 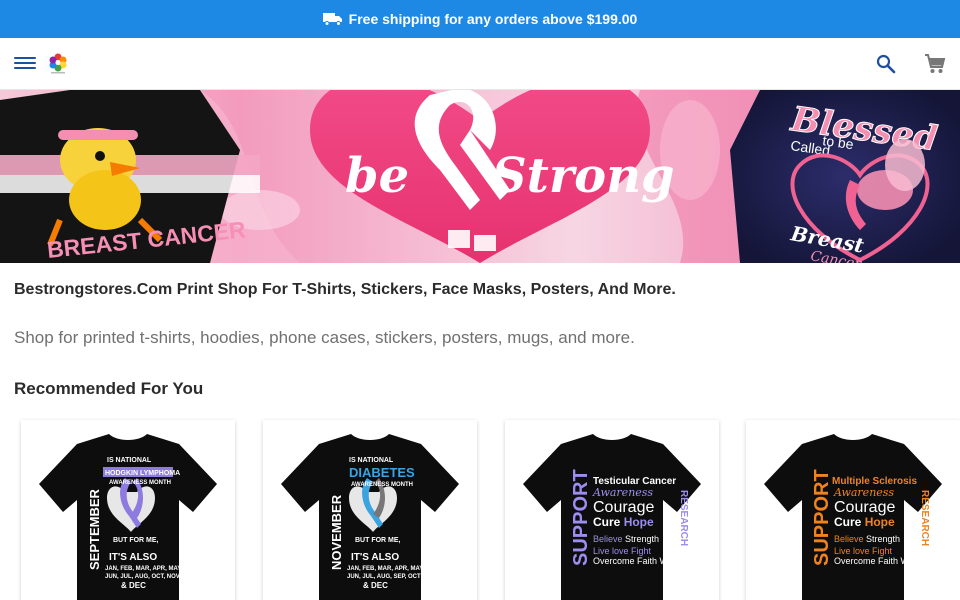 What do you see at coordinates (480, 64) in the screenshot?
I see `site-header` at bounding box center [480, 64].